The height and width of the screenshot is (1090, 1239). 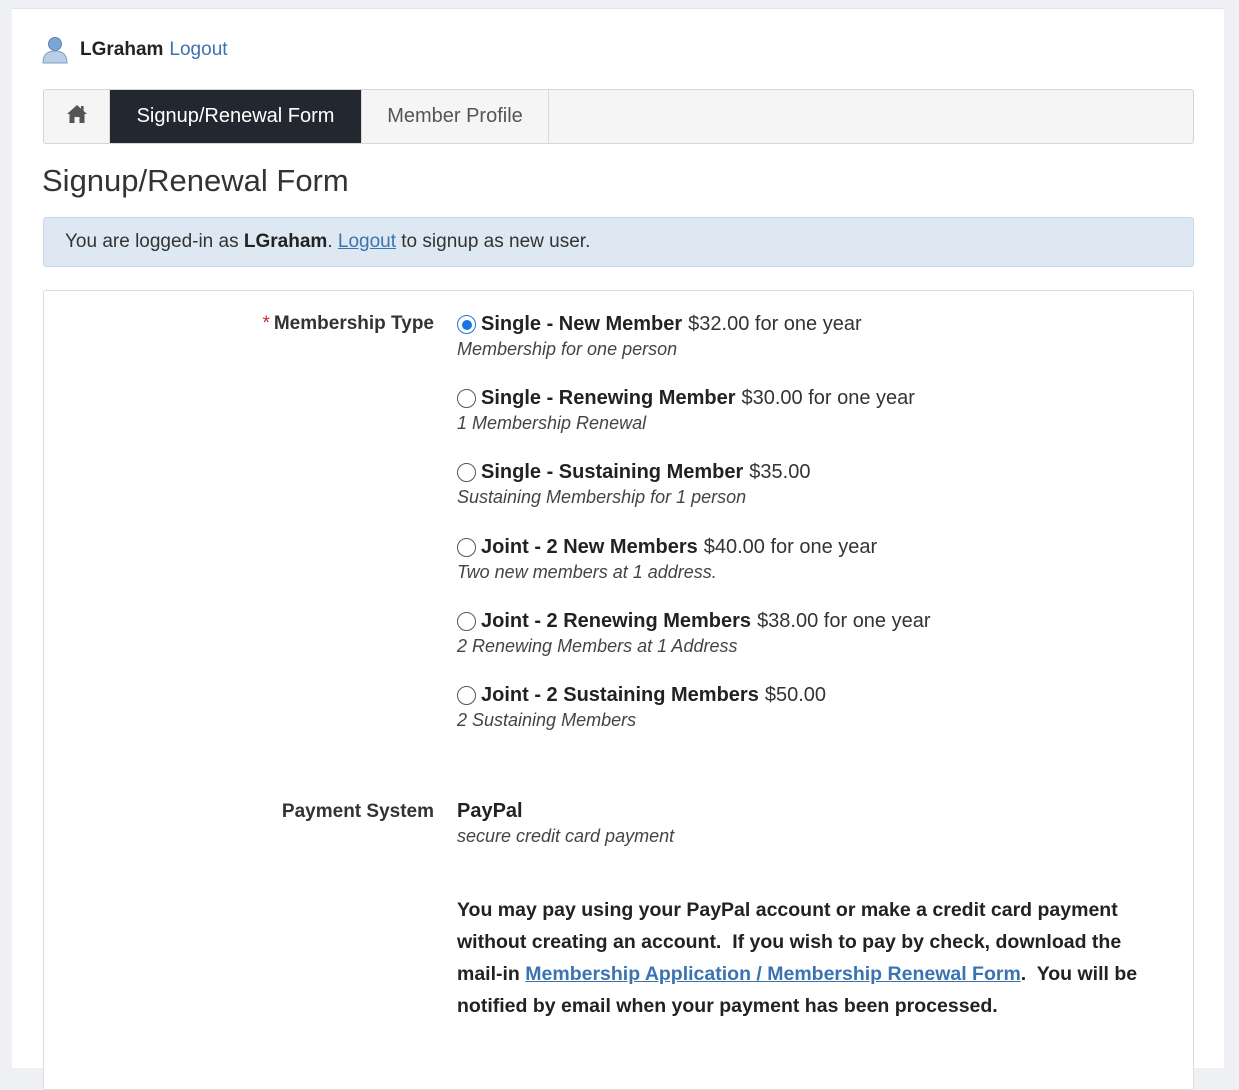 I want to click on radio-joint-sustaining, so click(x=466, y=695).